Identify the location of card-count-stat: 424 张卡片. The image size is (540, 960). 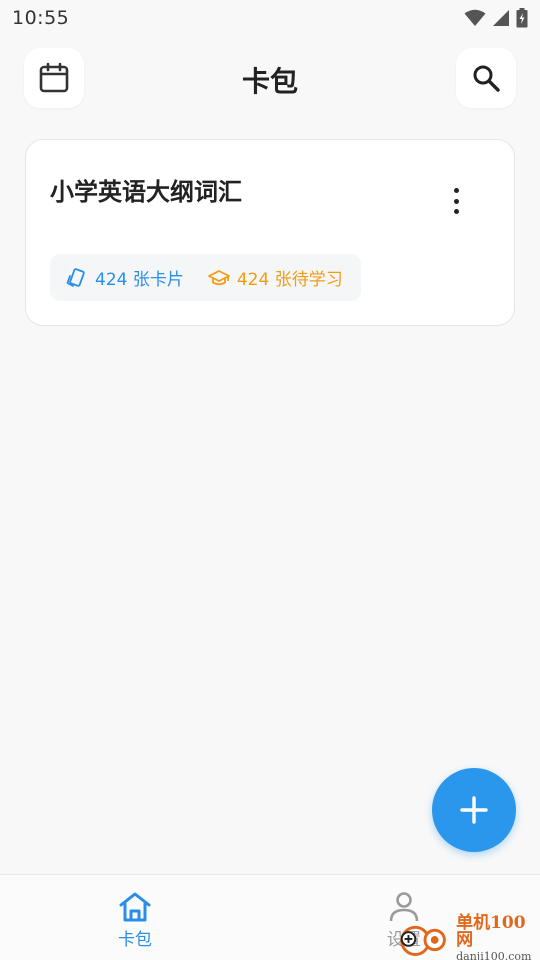
(125, 277).